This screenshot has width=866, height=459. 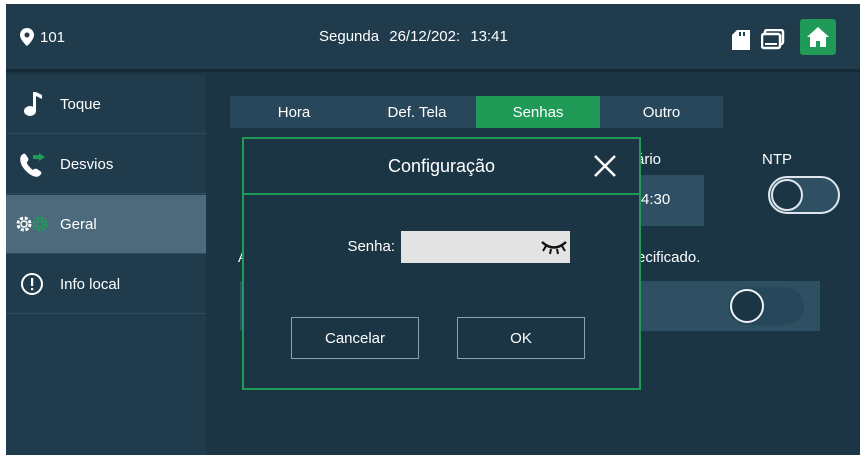 I want to click on dialog-header: Configuração, so click(x=441, y=167).